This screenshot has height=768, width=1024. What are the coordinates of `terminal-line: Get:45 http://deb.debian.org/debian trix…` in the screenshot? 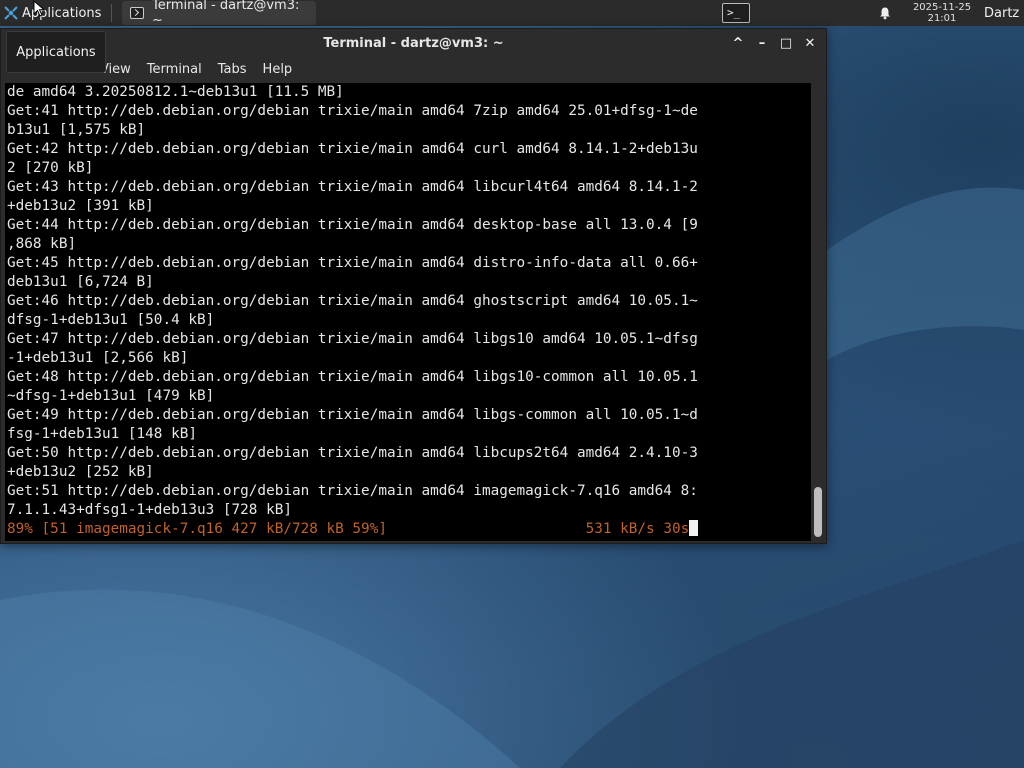 It's located at (352, 263).